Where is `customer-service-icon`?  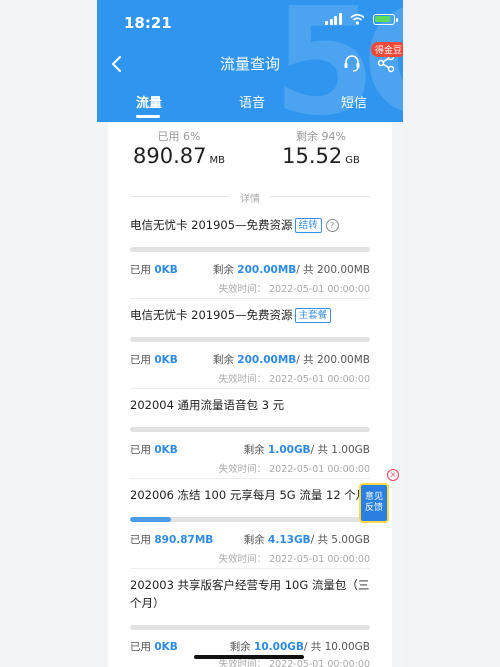 customer-service-icon is located at coordinates (352, 63).